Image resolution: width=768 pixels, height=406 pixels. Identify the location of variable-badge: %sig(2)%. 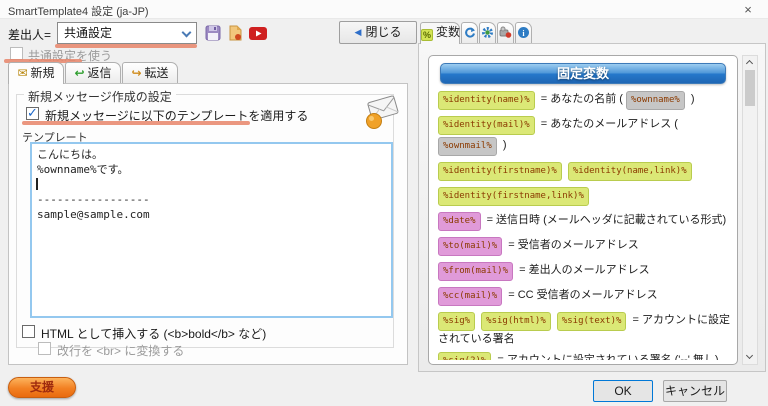
(465, 356).